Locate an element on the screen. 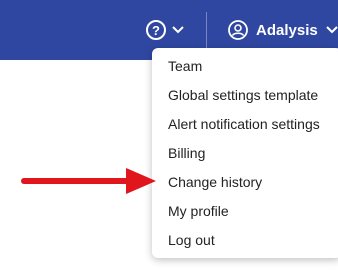  menu-item-billing: Billing is located at coordinates (245, 153).